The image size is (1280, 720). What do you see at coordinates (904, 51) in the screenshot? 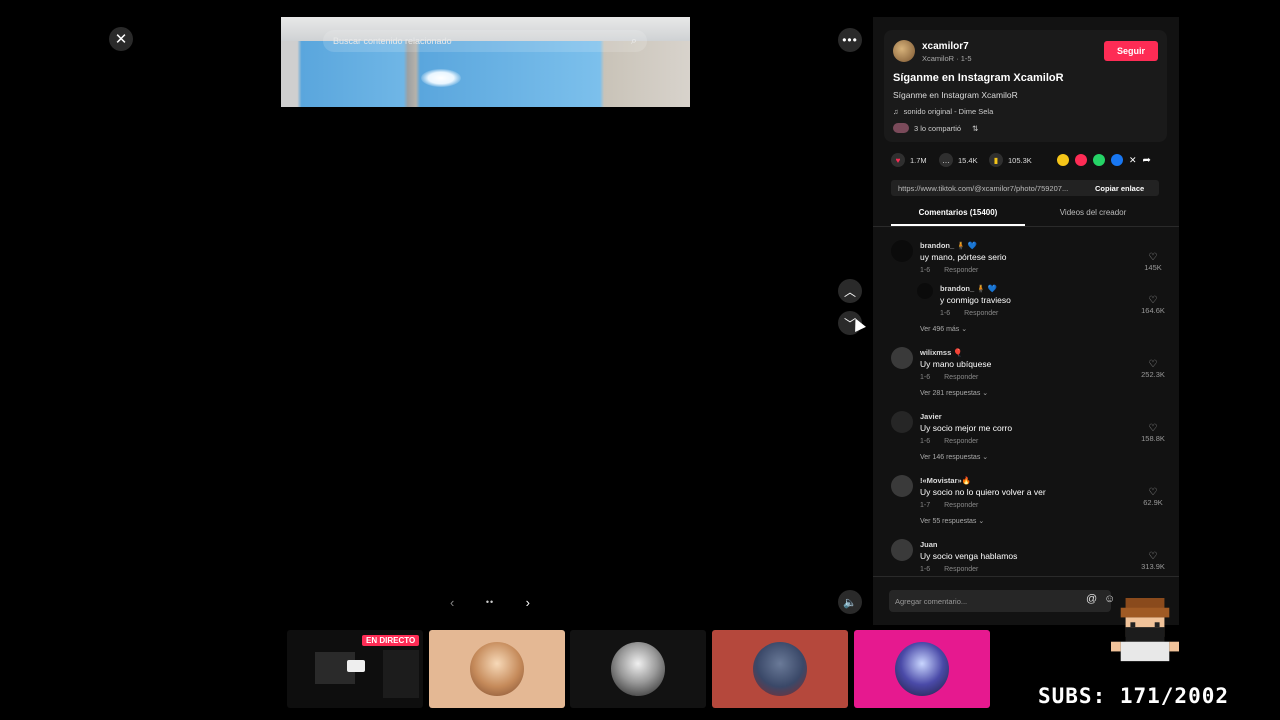
I see `creator-avatar` at bounding box center [904, 51].